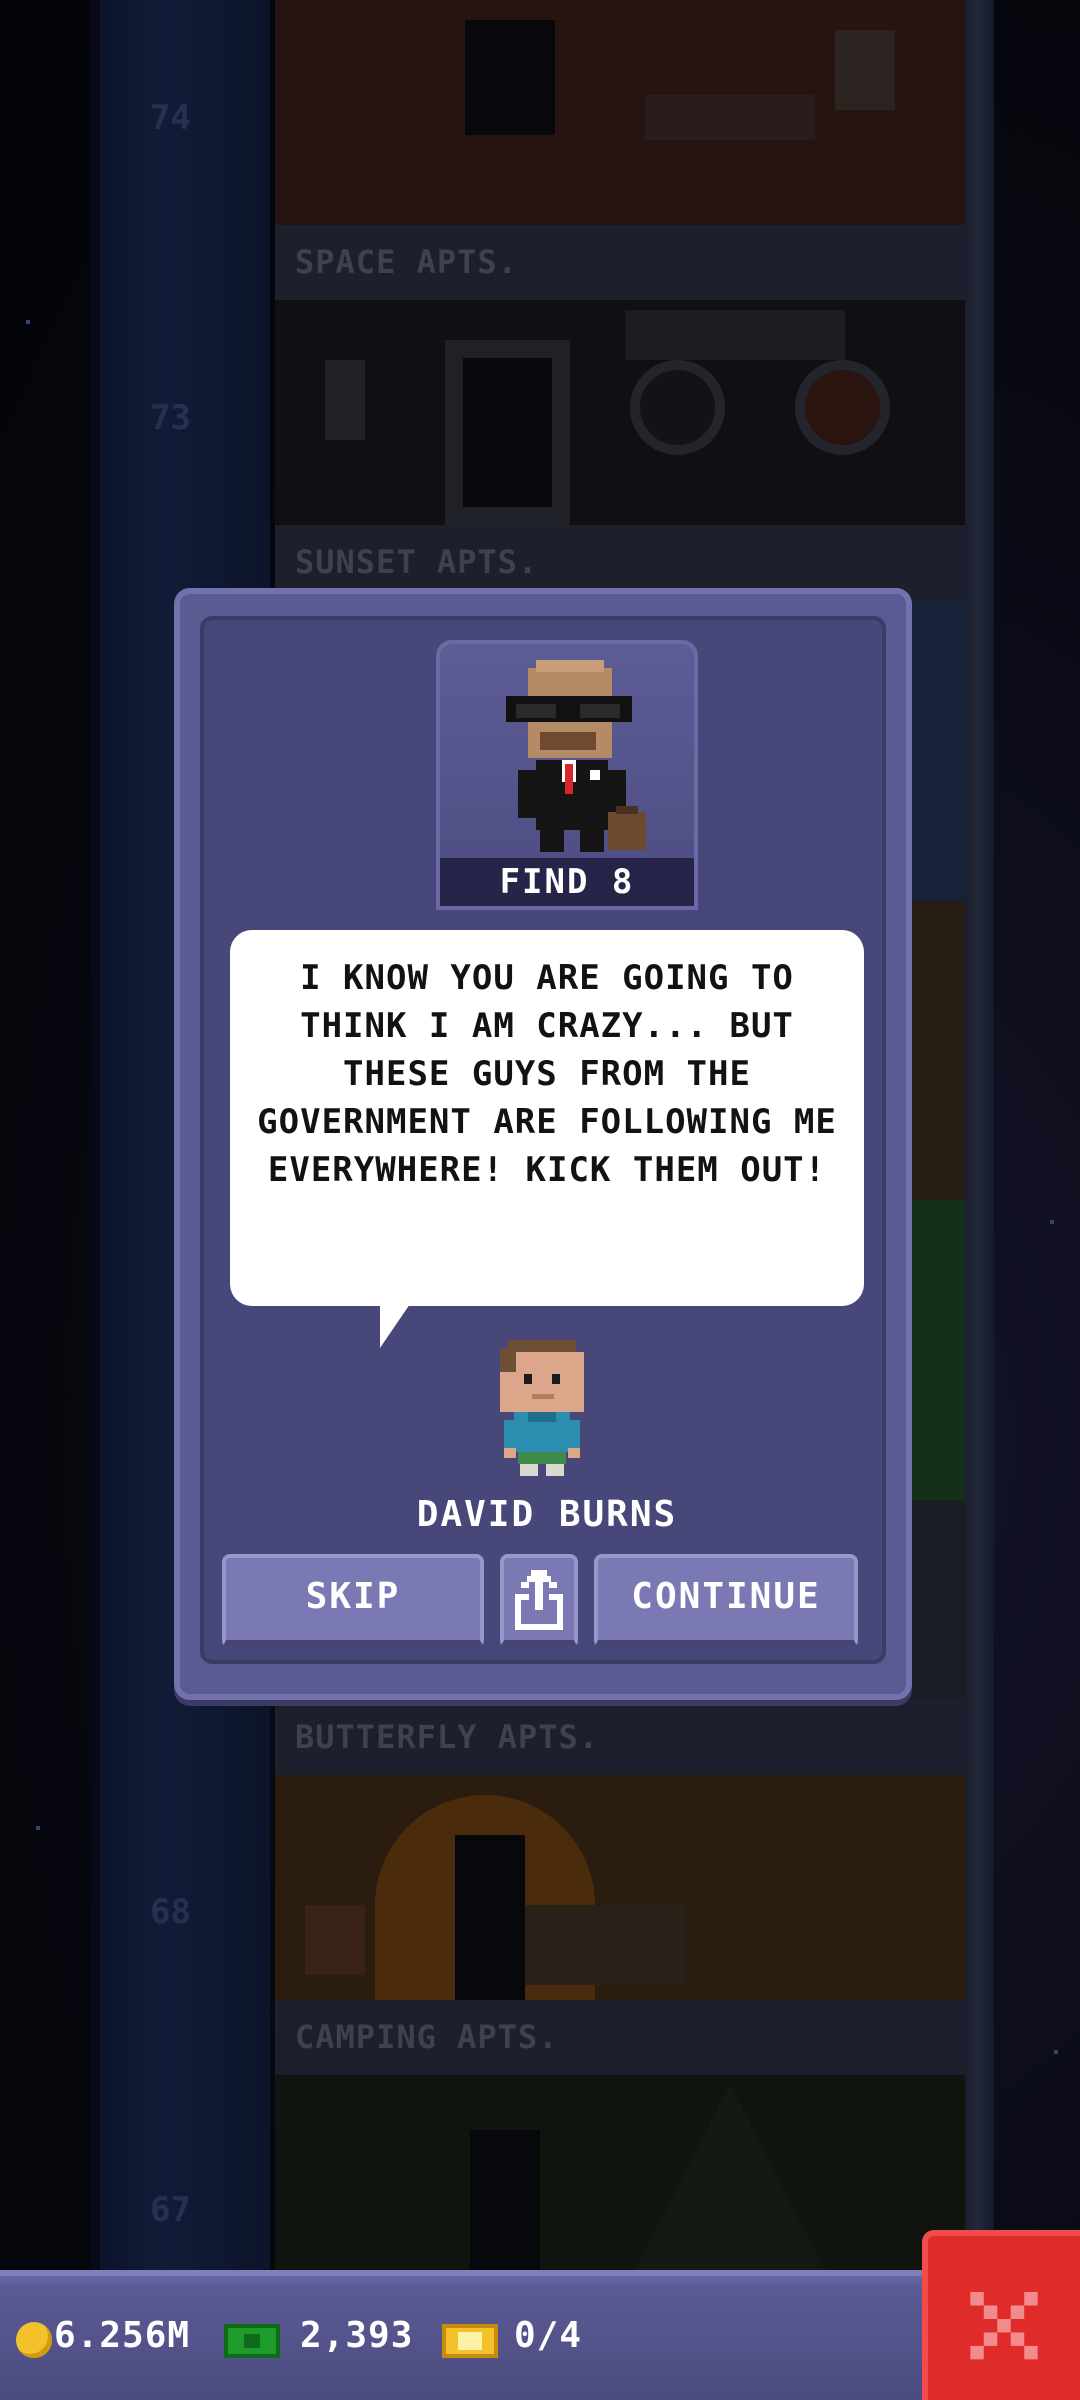 This screenshot has width=1080, height=2400. I want to click on close-button, so click(1001, 2315).